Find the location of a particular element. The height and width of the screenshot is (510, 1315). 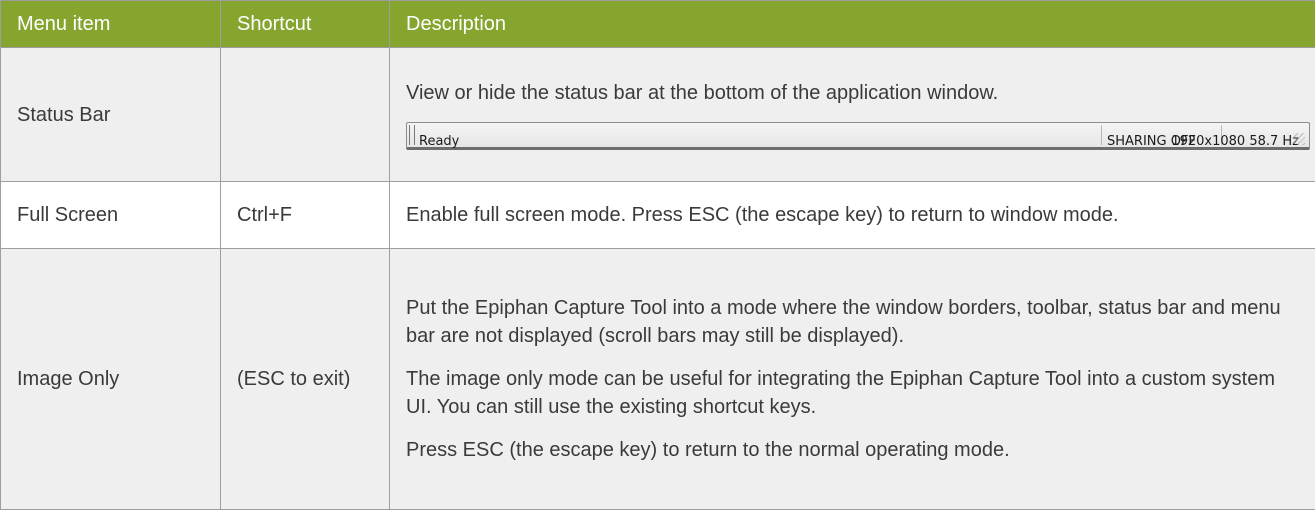

shortcut-cell: Ctrl+F is located at coordinates (305, 215).